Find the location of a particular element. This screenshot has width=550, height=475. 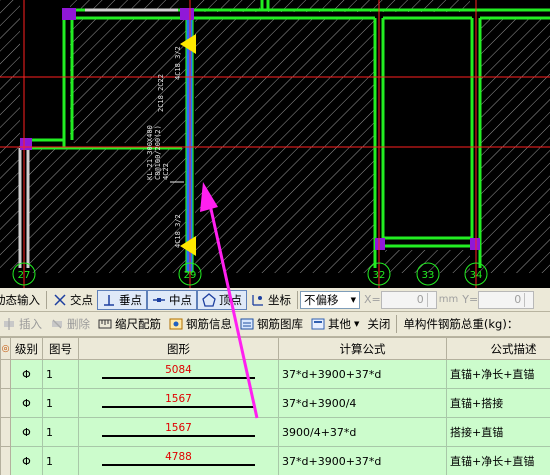

table-row: Φ 1 1567 37*d+3900/4 直锚+搭接 is located at coordinates (275, 403).